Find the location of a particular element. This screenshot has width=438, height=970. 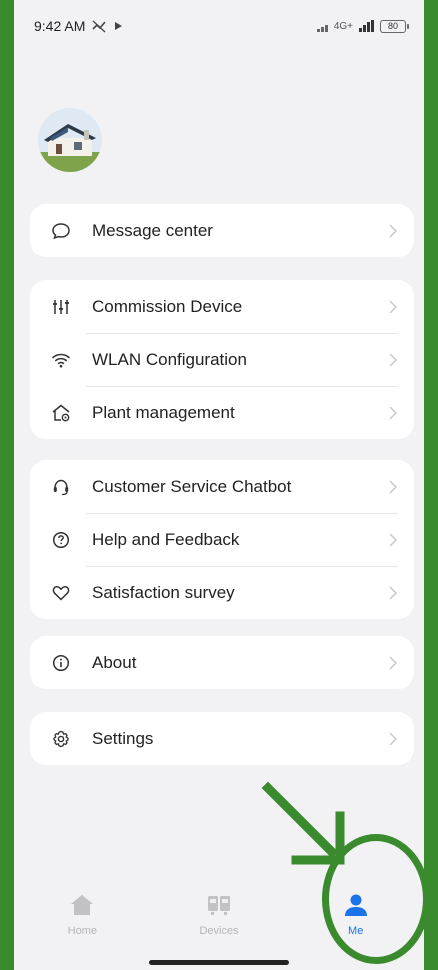

heart-icon is located at coordinates (61, 593).